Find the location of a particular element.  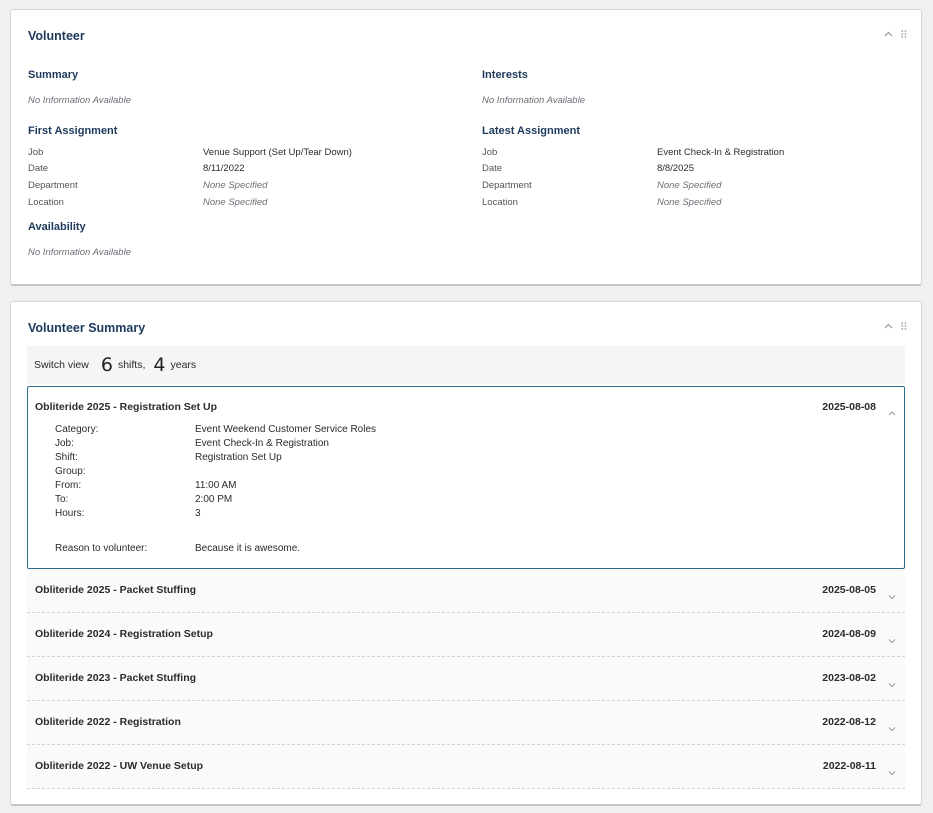

first-department-value: None Specified is located at coordinates (235, 185).